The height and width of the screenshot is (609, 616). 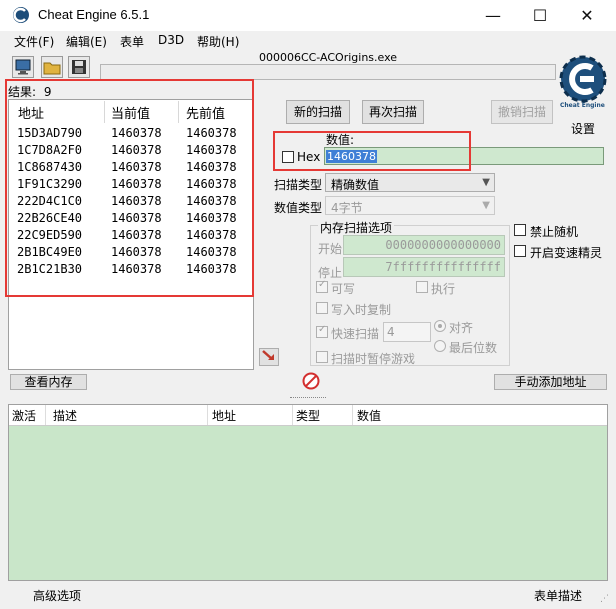 What do you see at coordinates (94, 14) in the screenshot?
I see `window-title: Cheat Engine 6.5.1` at bounding box center [94, 14].